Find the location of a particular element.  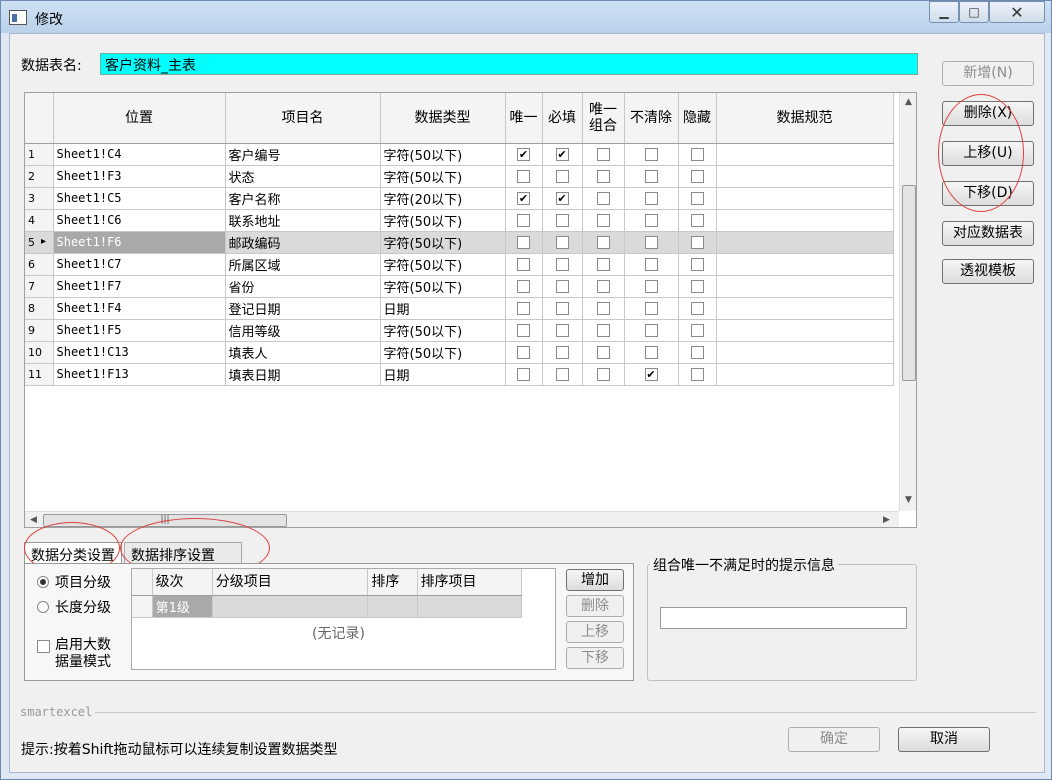

position-cell: Sheet1!F3 is located at coordinates (139, 176).